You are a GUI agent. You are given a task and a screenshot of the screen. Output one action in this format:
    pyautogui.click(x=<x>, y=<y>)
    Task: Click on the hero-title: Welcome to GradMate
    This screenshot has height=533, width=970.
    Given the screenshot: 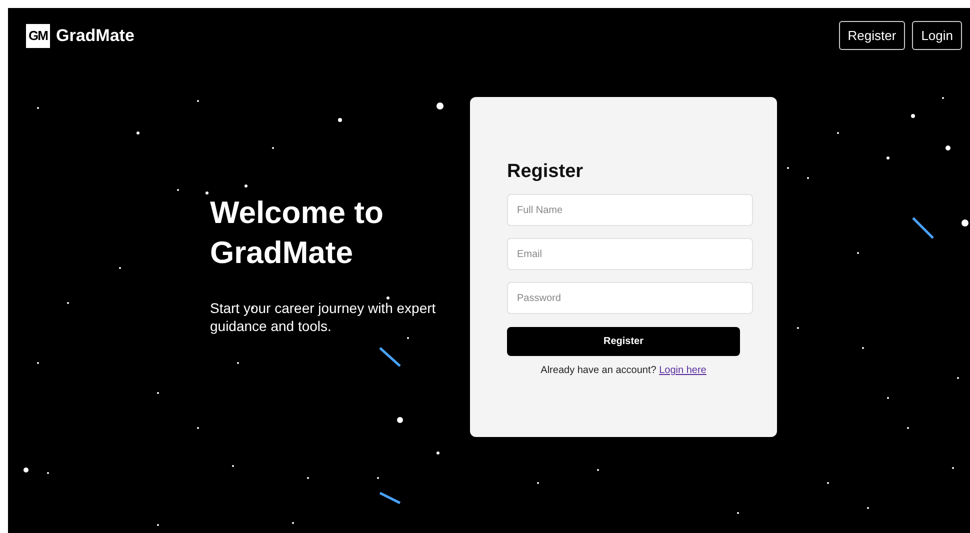 What is the action you would take?
    pyautogui.click(x=297, y=233)
    